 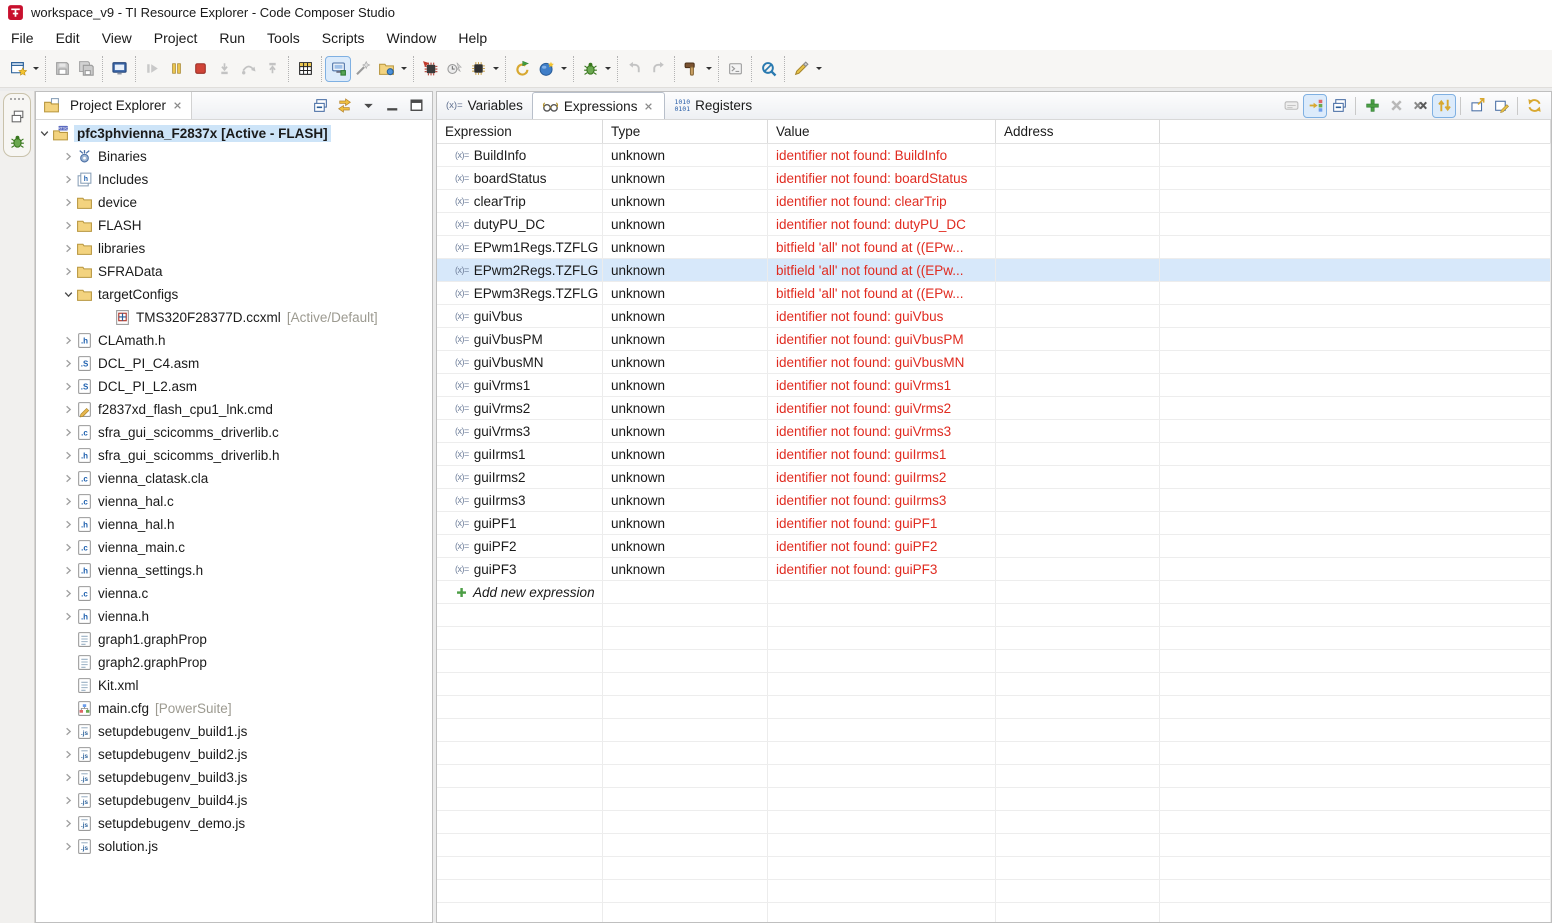 I want to click on menu-help: Help, so click(x=472, y=38).